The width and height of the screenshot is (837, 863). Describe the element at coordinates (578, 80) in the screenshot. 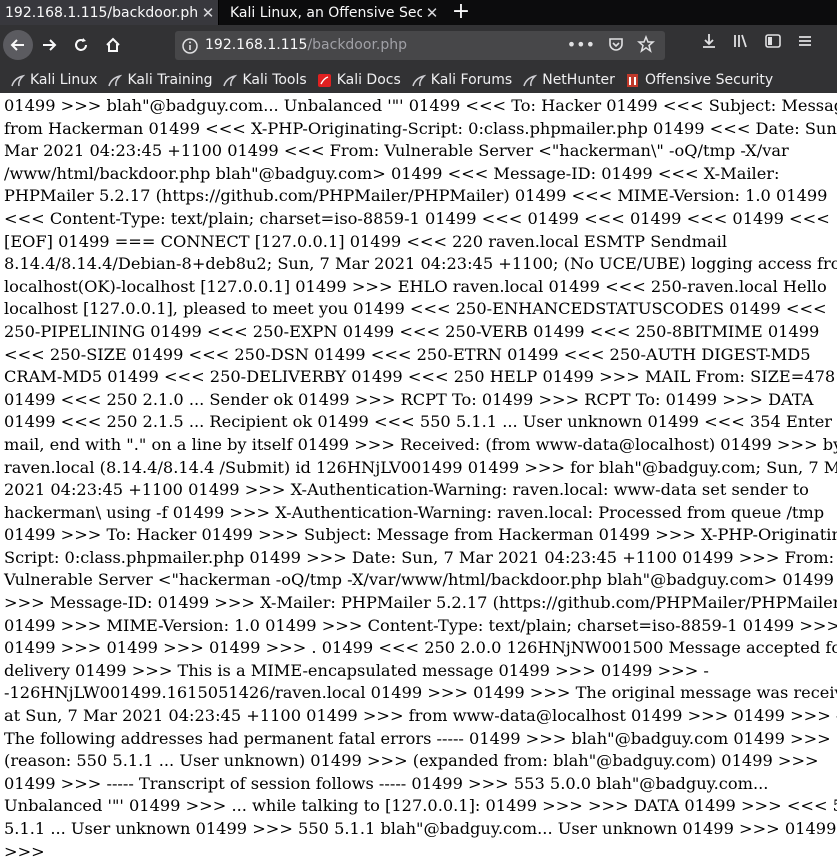

I see `bookmark-label: NetHunter` at that location.